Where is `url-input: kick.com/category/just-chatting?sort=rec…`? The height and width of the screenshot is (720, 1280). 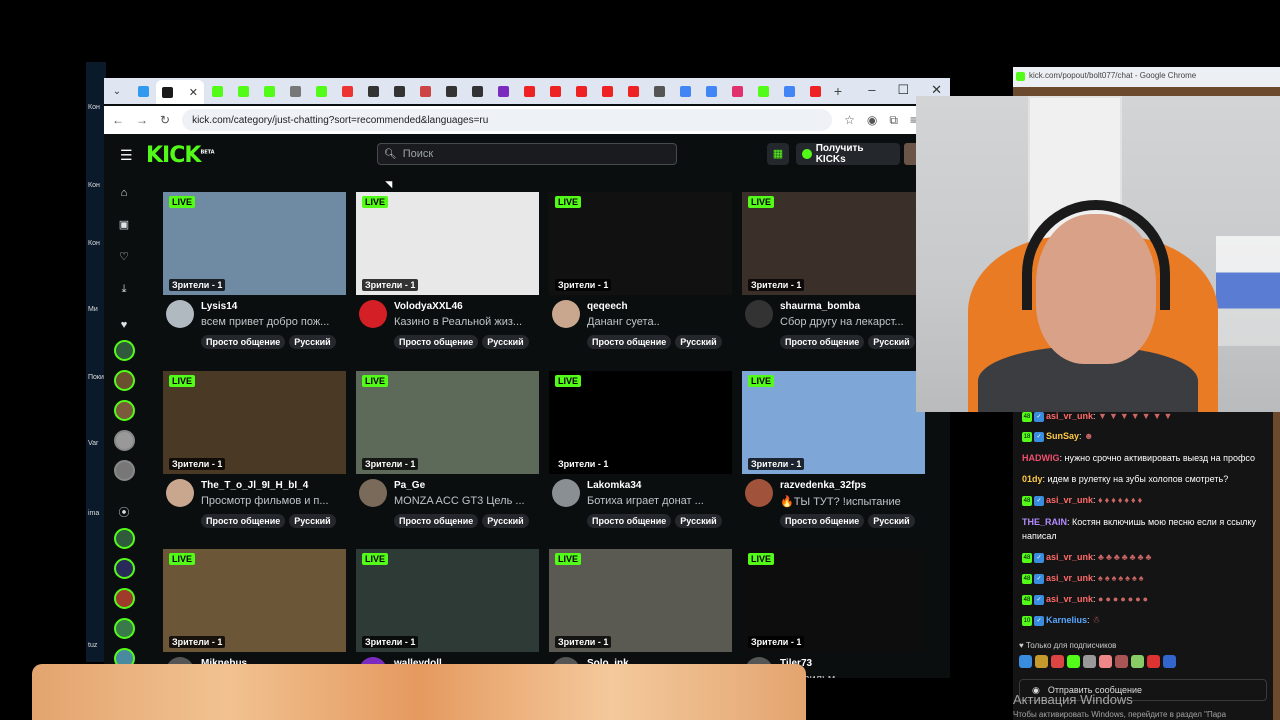
url-input: kick.com/category/just-chatting?sort=rec… is located at coordinates (507, 120).